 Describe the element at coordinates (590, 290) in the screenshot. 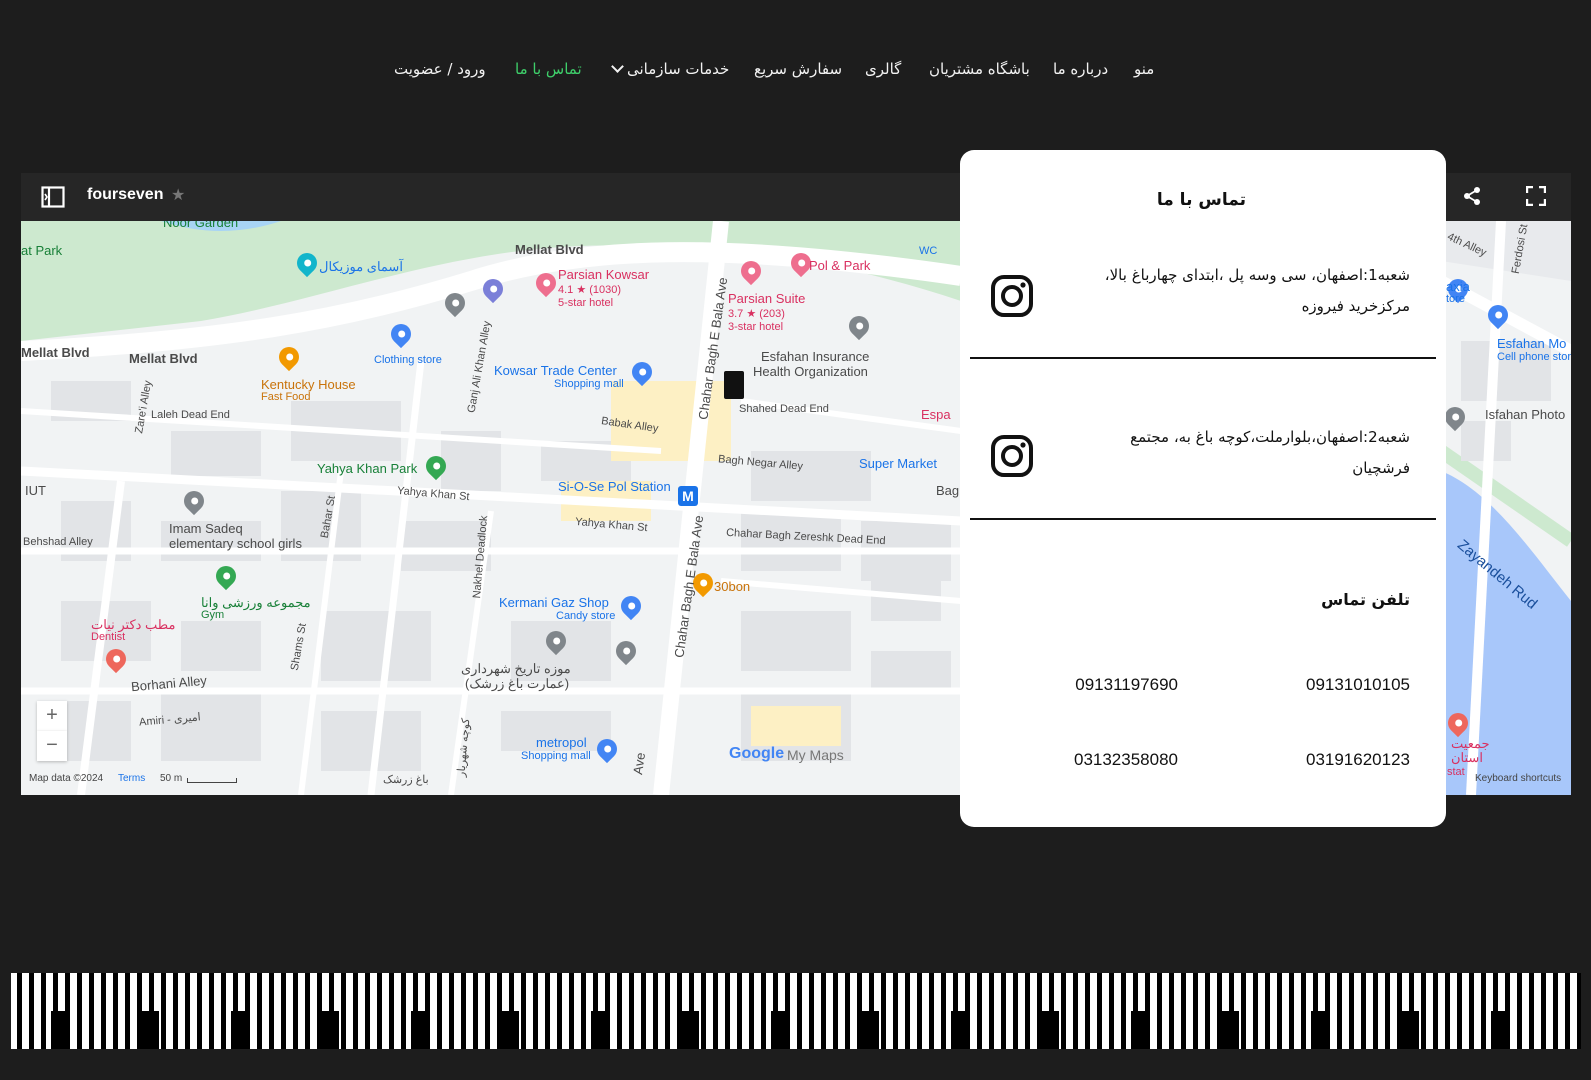

I see `map-label: 4.1 ★ (1030)` at that location.